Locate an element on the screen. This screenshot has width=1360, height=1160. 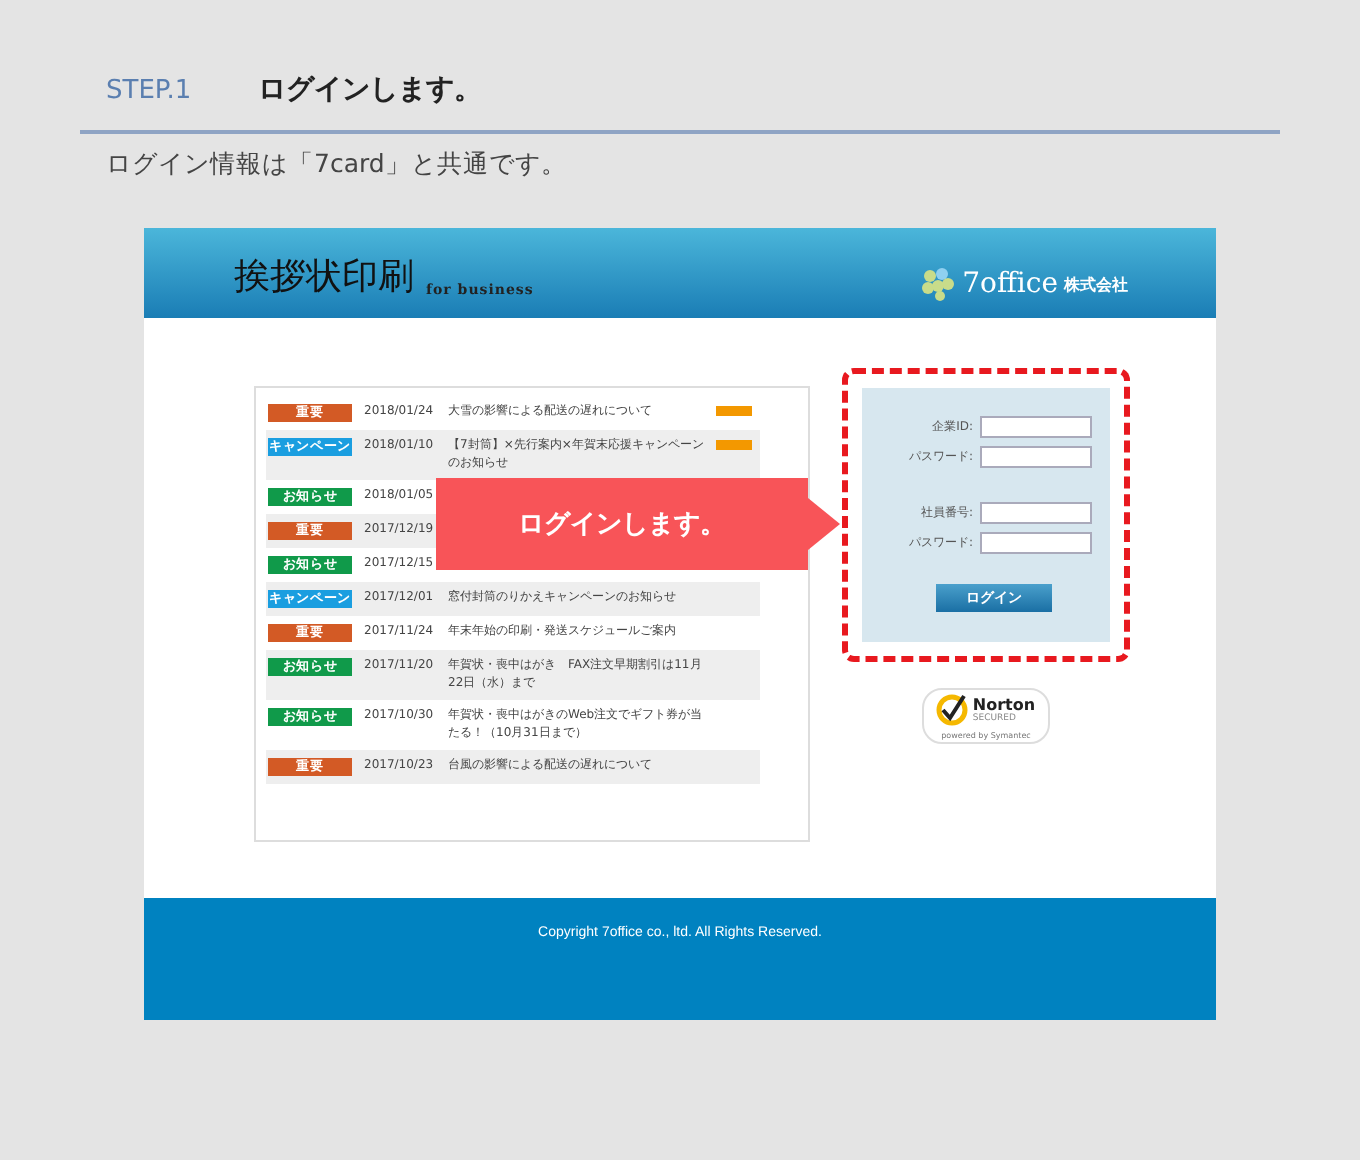
logo-brand: 7office is located at coordinates (1010, 284).